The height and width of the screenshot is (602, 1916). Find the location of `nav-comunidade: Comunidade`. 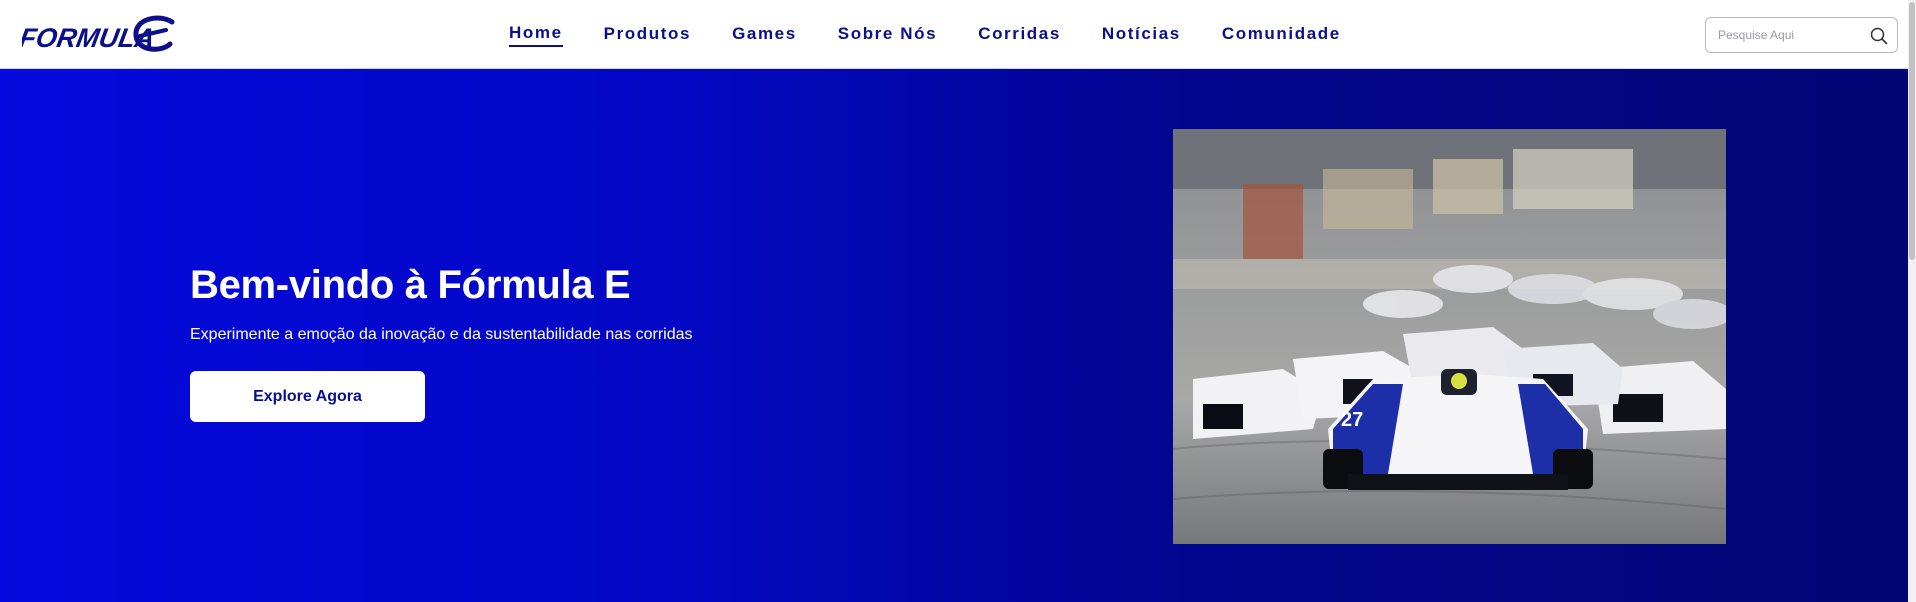

nav-comunidade: Comunidade is located at coordinates (1281, 35).